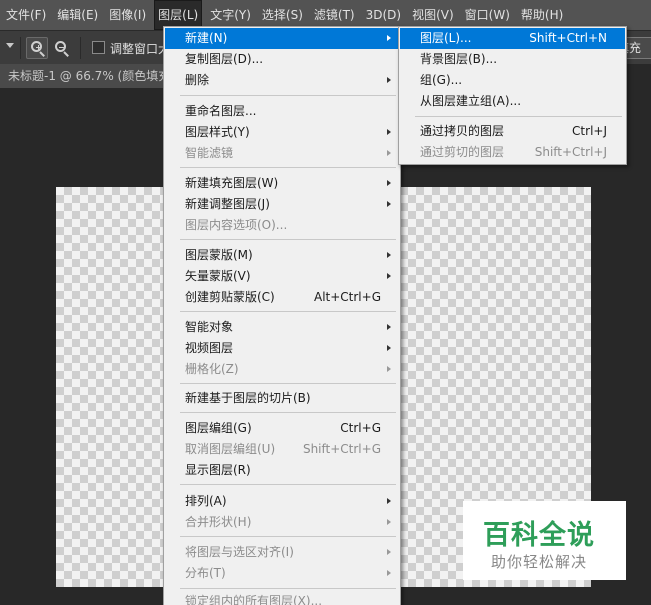 The width and height of the screenshot is (651, 605). I want to click on menu-item-new-fill-layer: 新建填充图层(W), so click(282, 183).